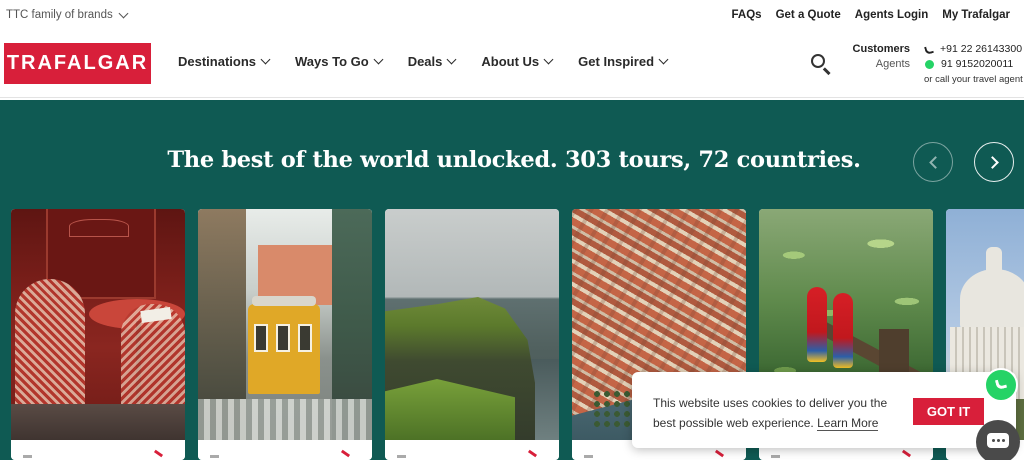 The width and height of the screenshot is (1024, 460). I want to click on carousel-prev-button, so click(933, 162).